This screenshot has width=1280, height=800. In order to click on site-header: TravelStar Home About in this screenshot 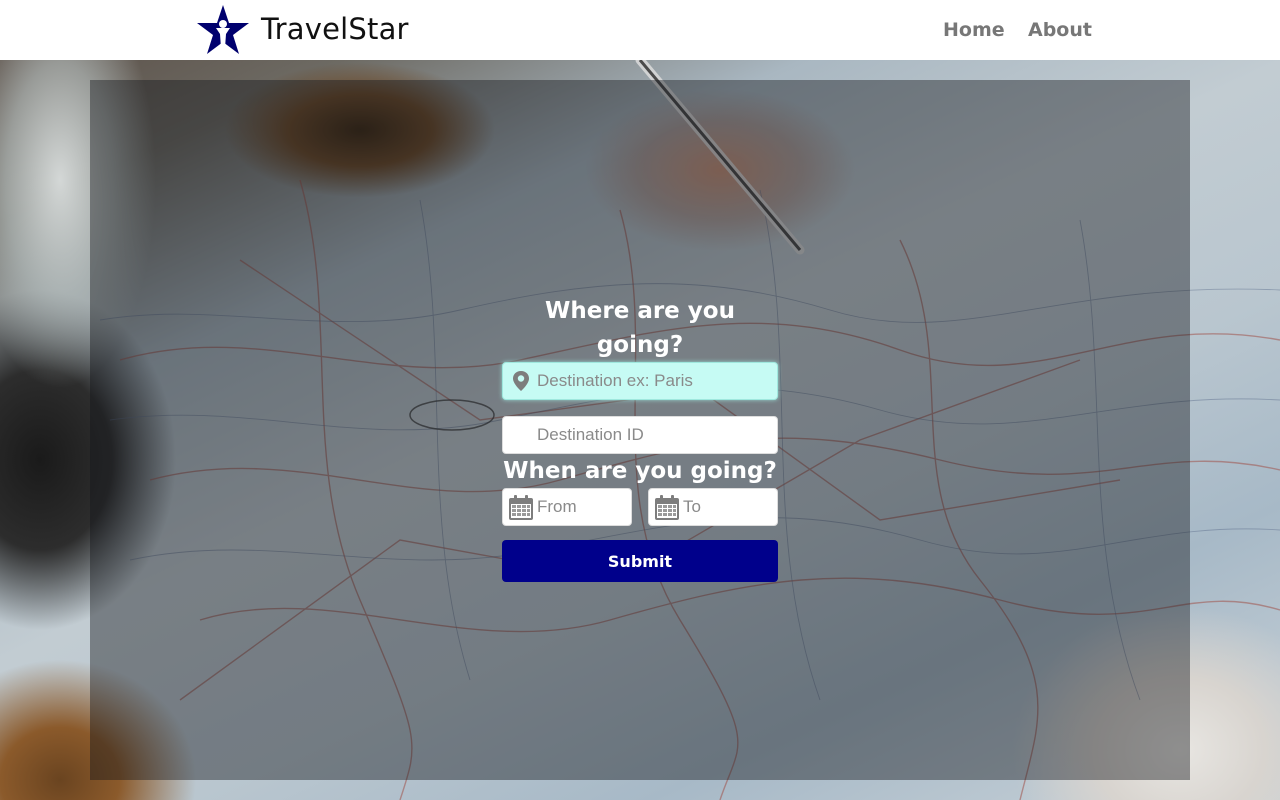, I will do `click(640, 30)`.